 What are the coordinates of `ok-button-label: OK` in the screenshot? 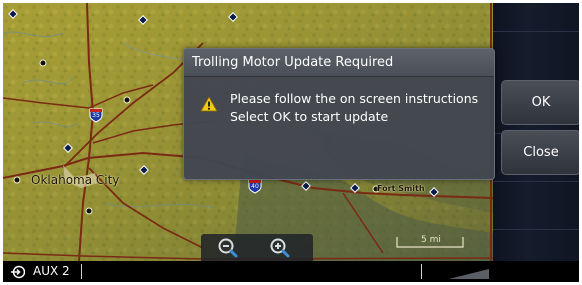 It's located at (541, 102).